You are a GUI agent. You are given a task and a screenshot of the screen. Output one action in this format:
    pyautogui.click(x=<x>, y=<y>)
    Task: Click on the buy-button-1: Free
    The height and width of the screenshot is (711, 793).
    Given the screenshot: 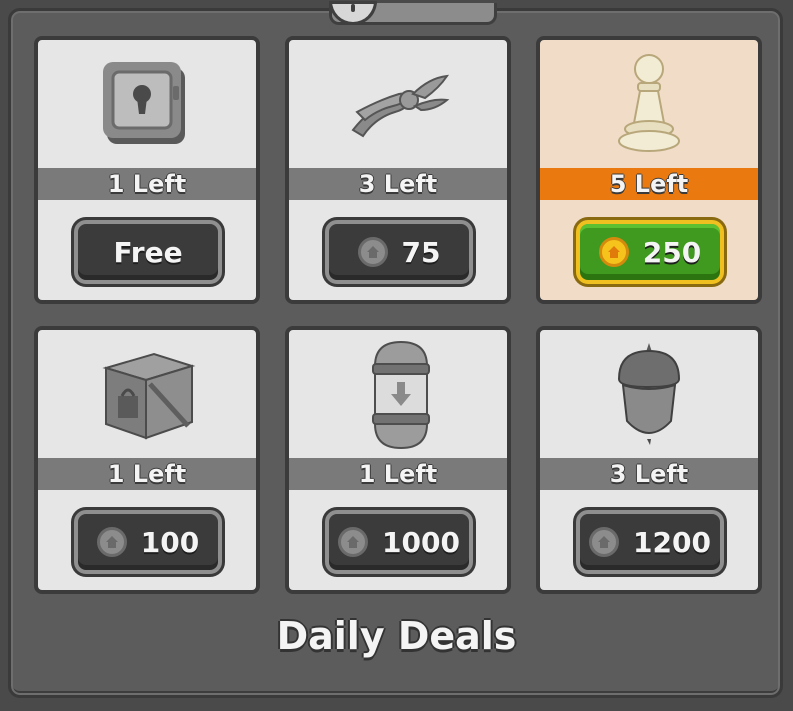 What is the action you would take?
    pyautogui.click(x=148, y=252)
    